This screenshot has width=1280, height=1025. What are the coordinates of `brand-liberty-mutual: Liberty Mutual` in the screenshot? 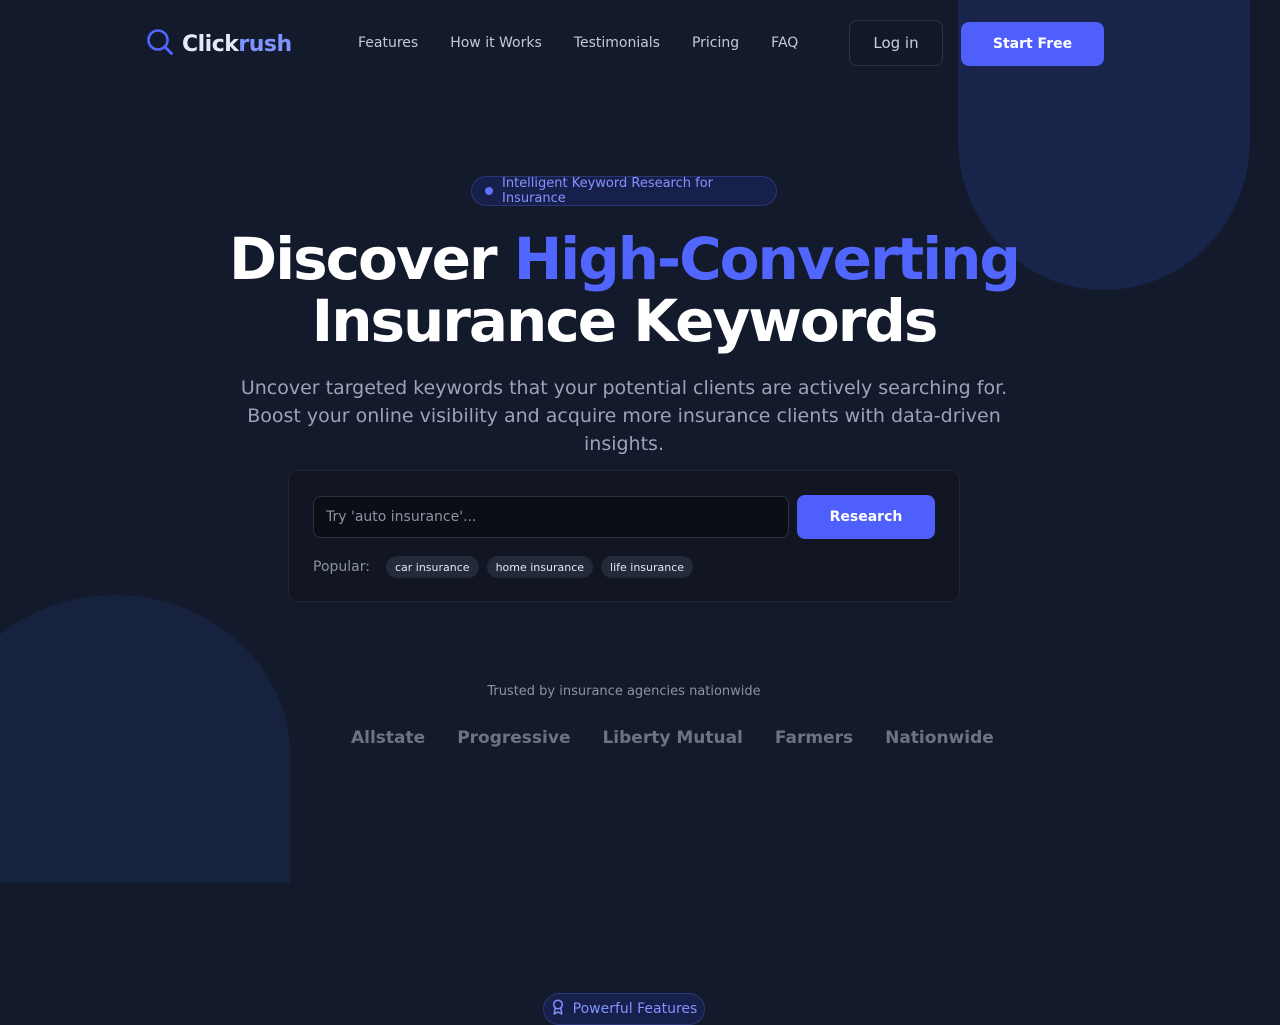 It's located at (672, 738).